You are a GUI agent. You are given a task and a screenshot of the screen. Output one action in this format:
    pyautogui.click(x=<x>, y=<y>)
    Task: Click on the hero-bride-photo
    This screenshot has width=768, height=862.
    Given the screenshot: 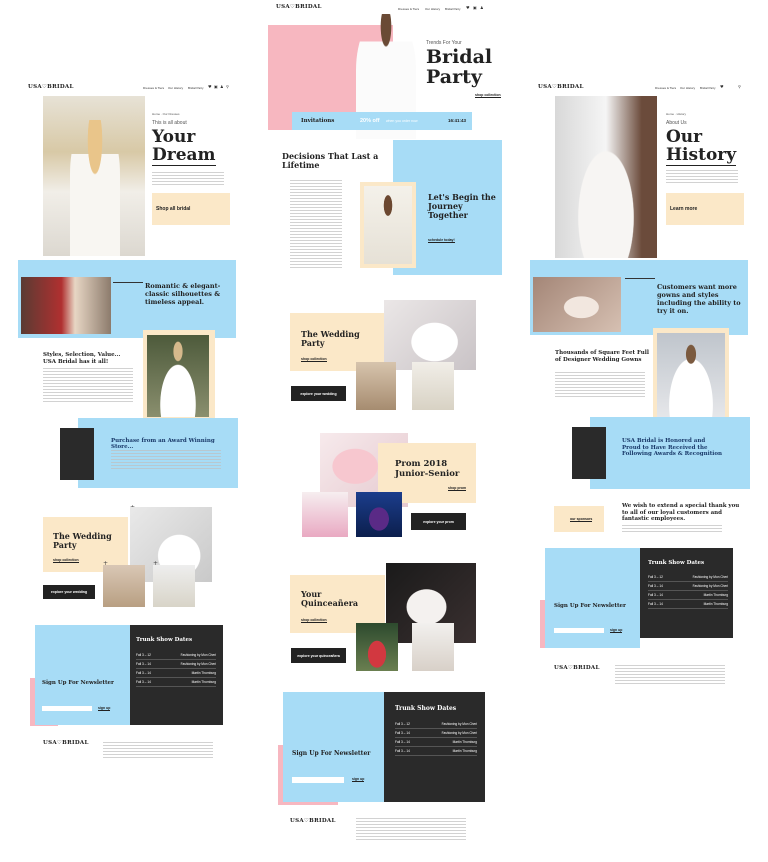 What is the action you would take?
    pyautogui.click(x=606, y=177)
    